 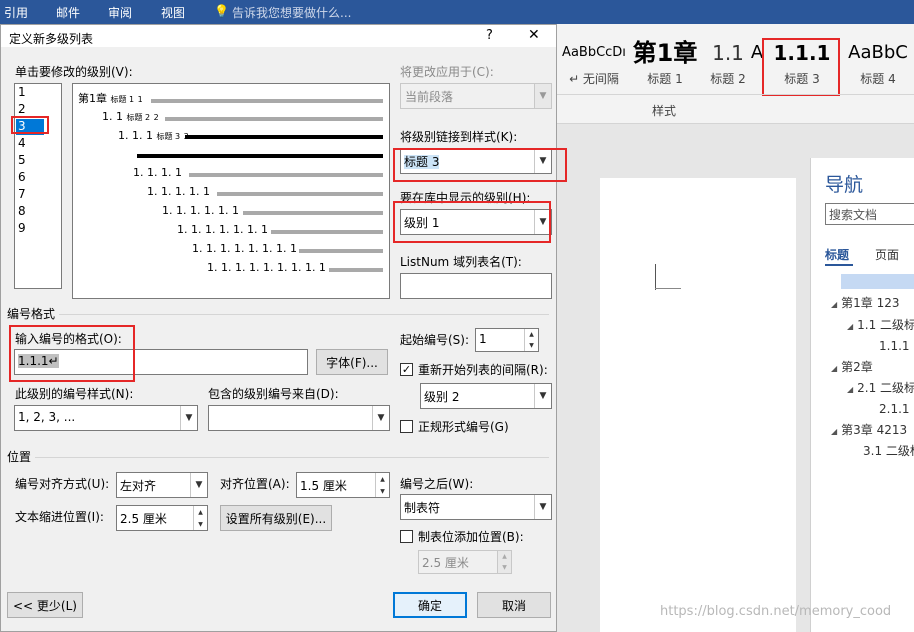 I want to click on ok-button: 确定, so click(x=430, y=605).